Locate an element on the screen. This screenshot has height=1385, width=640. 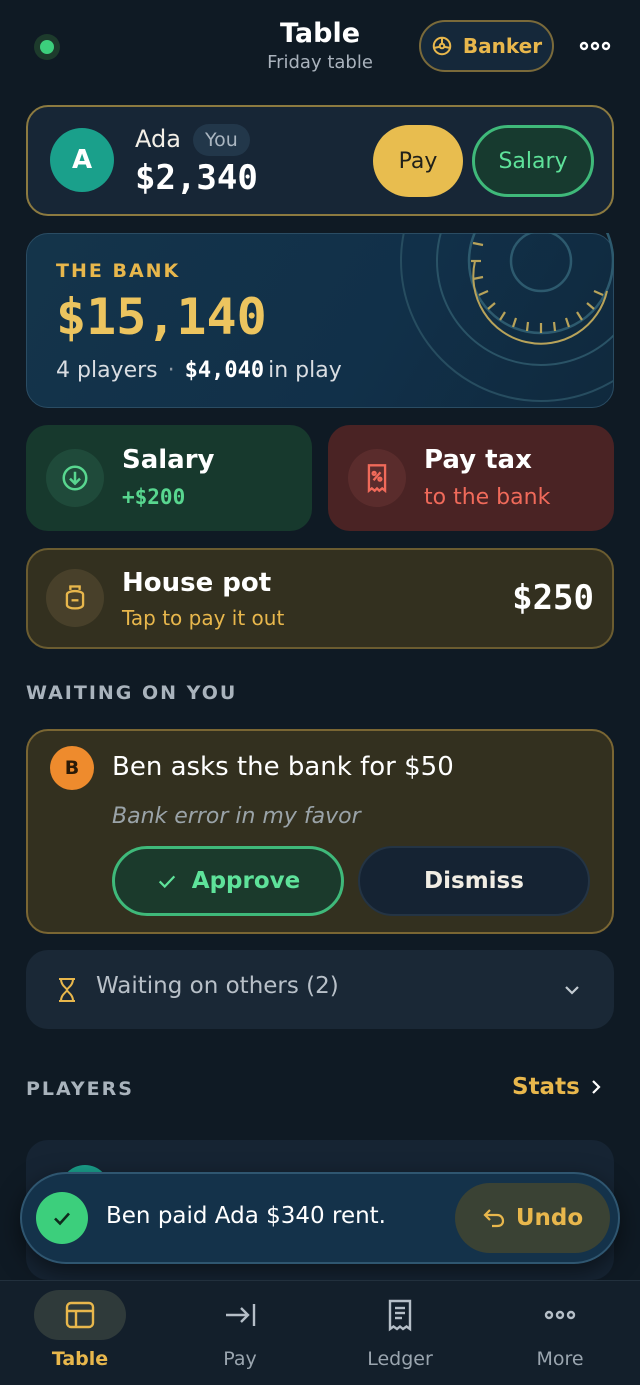
stats-label: Stats is located at coordinates (546, 1087).